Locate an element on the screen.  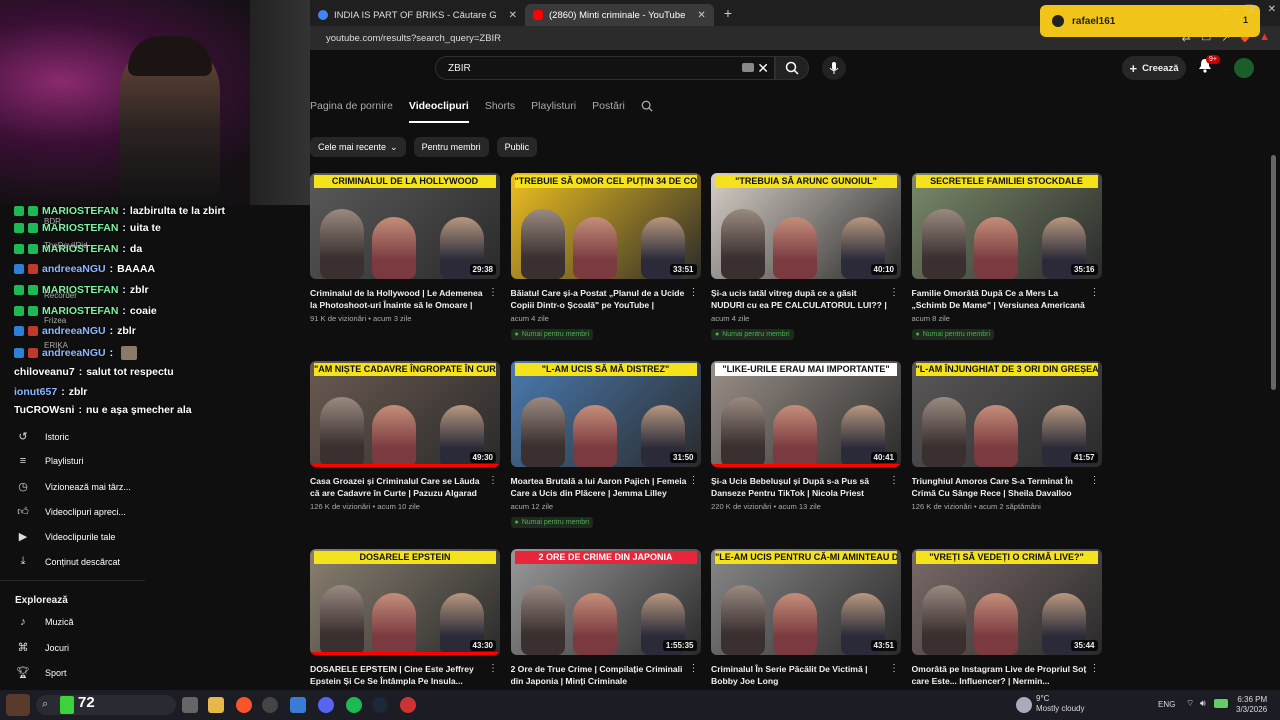
explore-item: ♪ Muzică is located at coordinates (44, 622).